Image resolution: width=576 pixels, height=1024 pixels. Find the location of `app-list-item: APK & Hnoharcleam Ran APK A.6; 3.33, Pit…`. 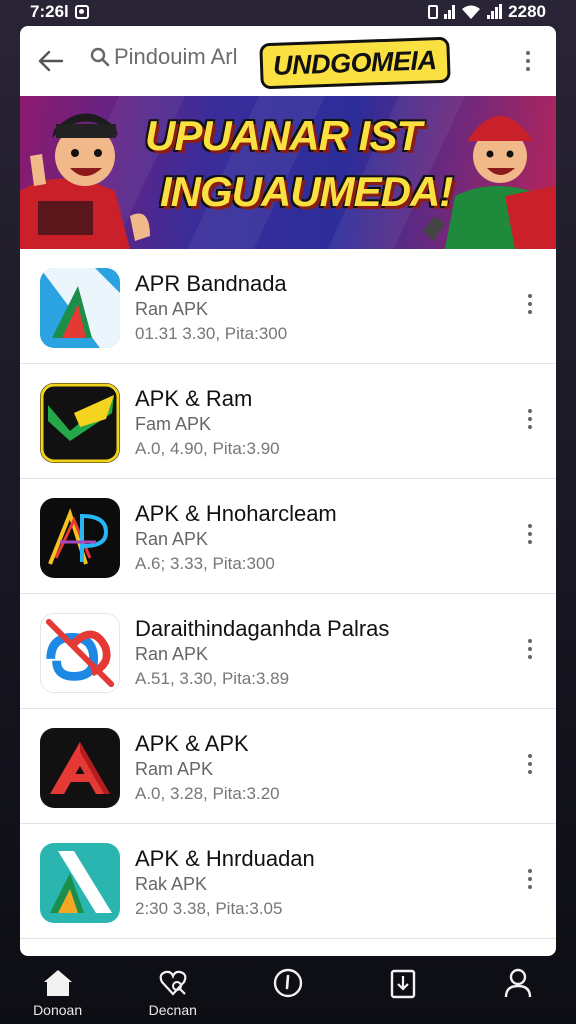

app-list-item: APK & Hnoharcleam Ran APK A.6; 3.33, Pit… is located at coordinates (288, 536).